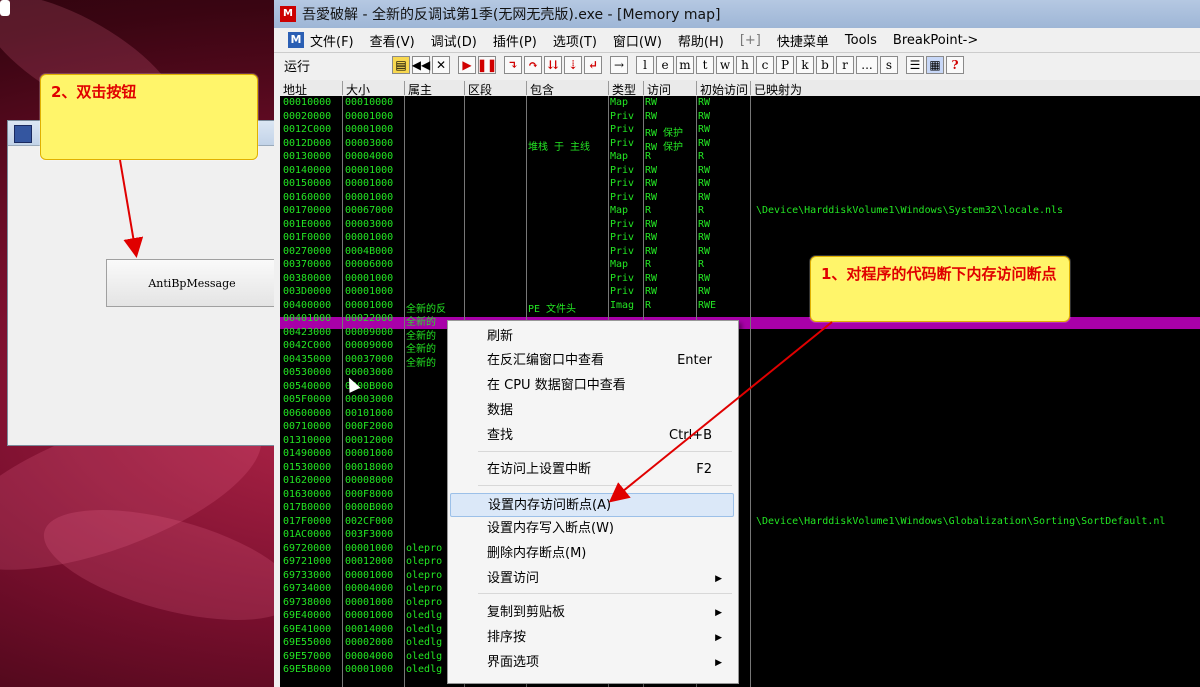  What do you see at coordinates (575, 40) in the screenshot?
I see `menu-options: 选项(T)` at bounding box center [575, 40].